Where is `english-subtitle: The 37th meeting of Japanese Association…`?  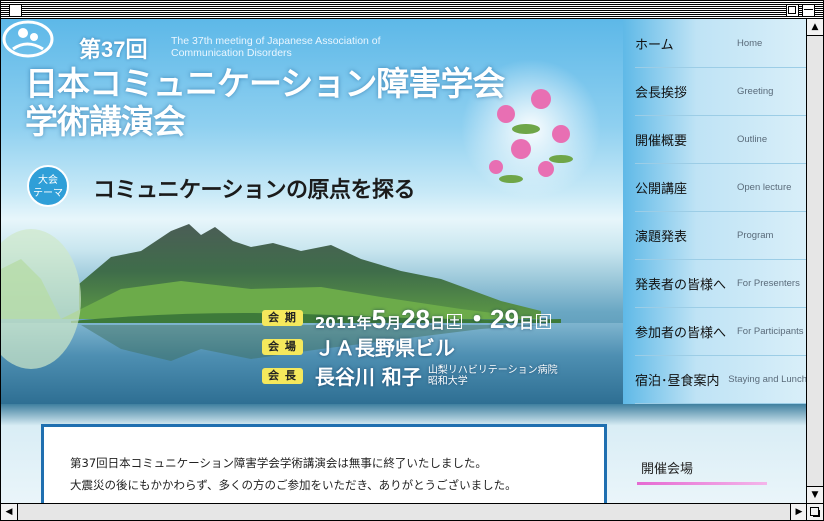
english-subtitle: The 37th meeting of Japanese Association… is located at coordinates (276, 47).